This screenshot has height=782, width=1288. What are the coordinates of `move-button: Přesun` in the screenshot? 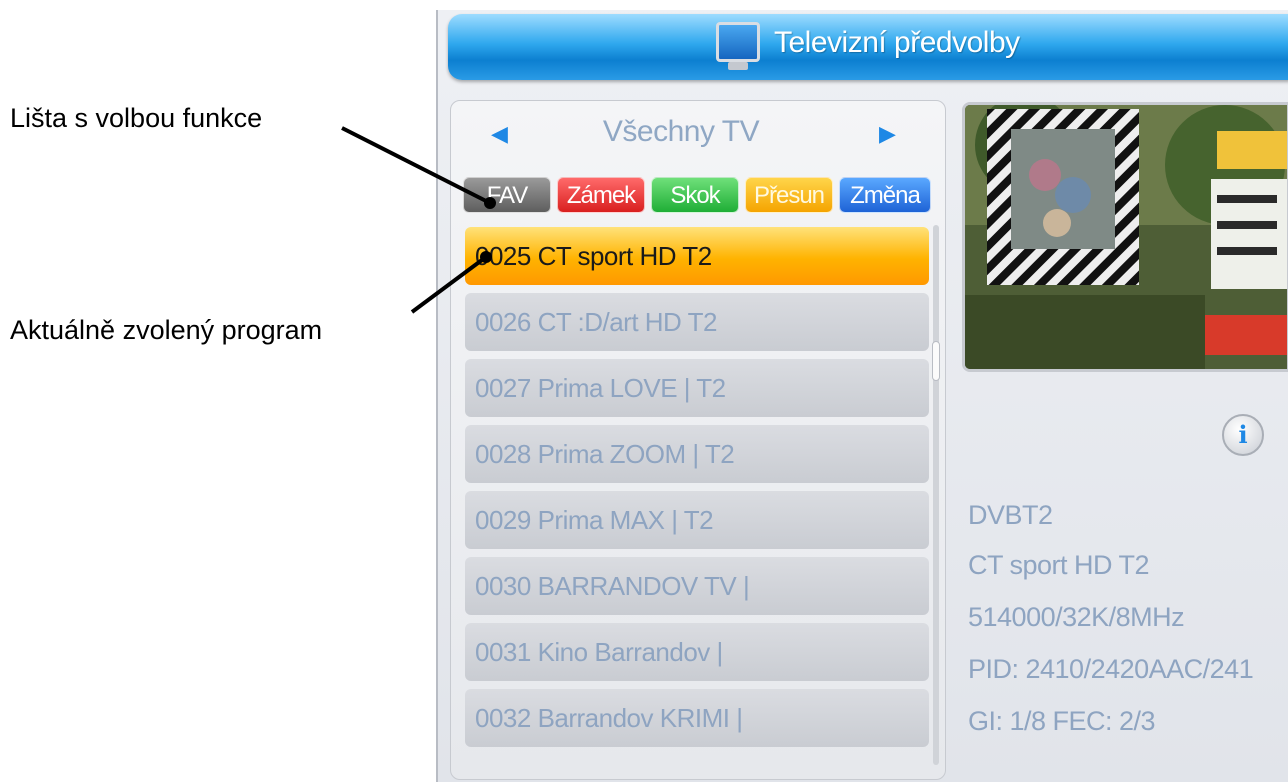 It's located at (789, 195).